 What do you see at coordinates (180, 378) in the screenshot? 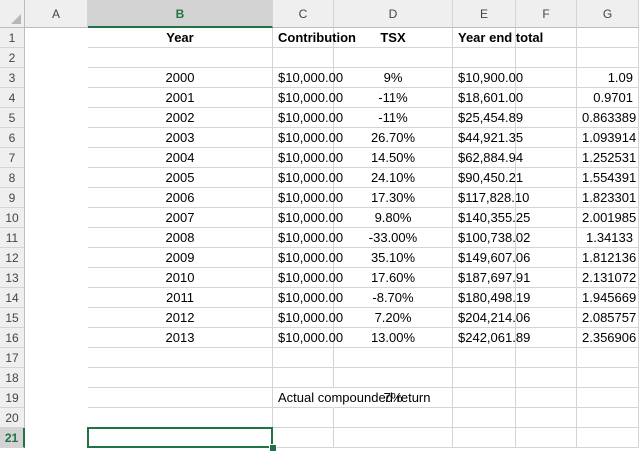
I see `cell-a18` at bounding box center [180, 378].